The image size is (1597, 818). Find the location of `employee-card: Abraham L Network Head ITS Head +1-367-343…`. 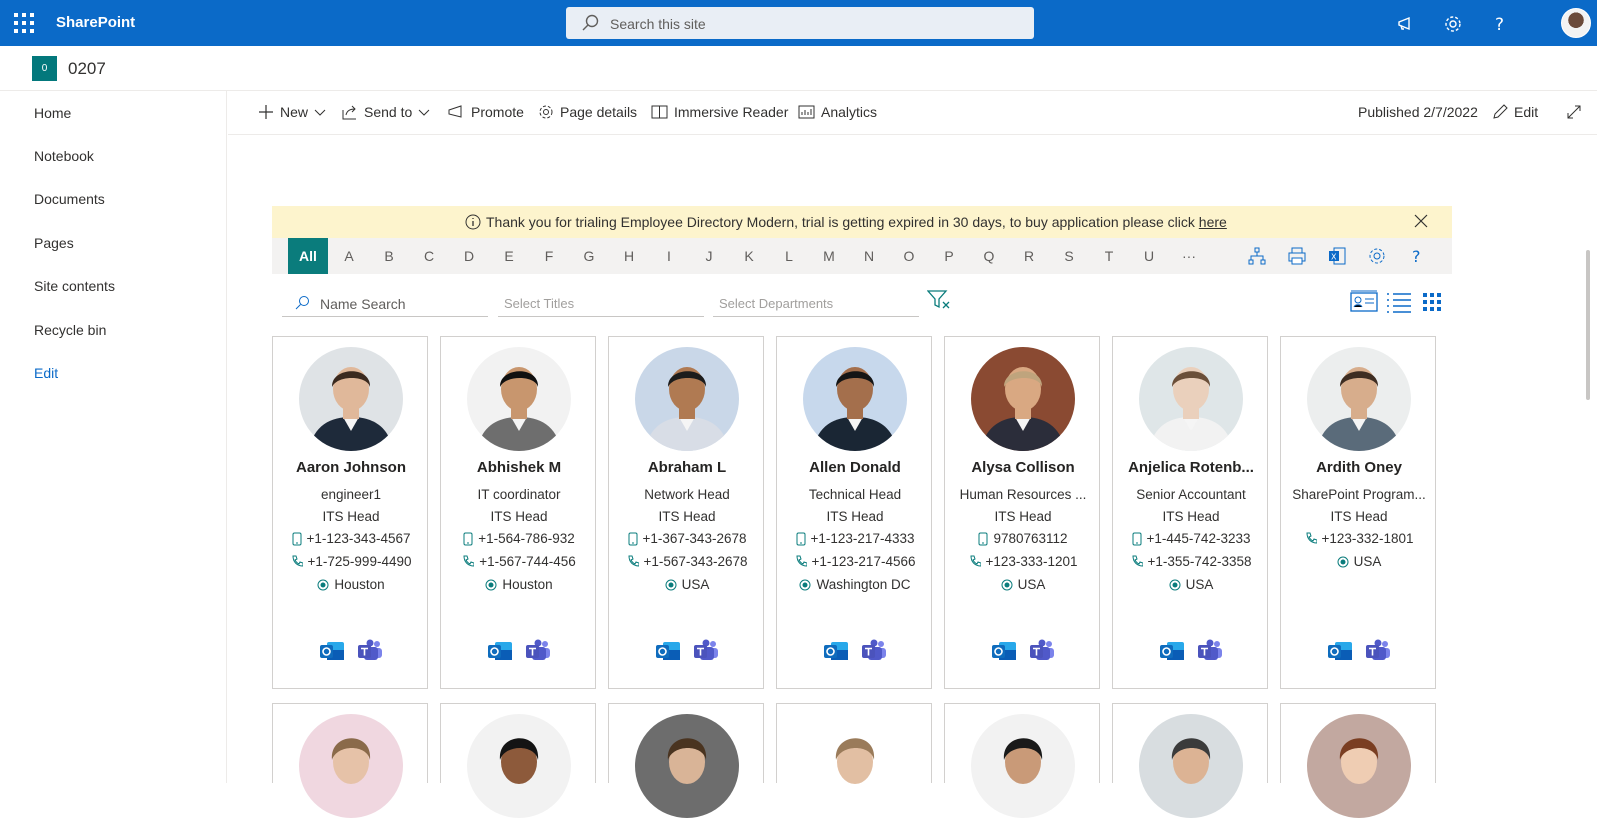

employee-card: Abraham L Network Head ITS Head +1-367-343… is located at coordinates (686, 512).